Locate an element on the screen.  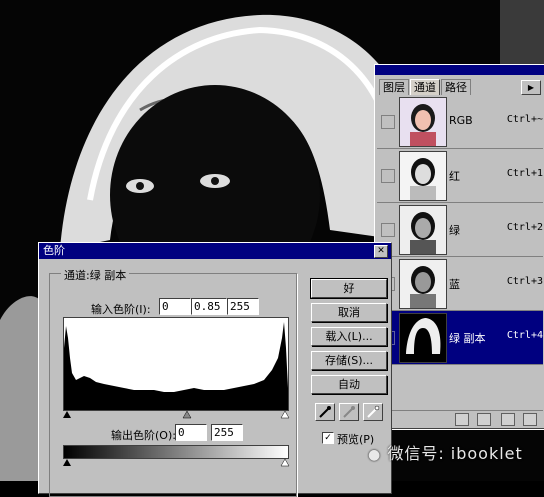
channel-row-red: 红 Ctrl+1 is located at coordinates (460, 176).